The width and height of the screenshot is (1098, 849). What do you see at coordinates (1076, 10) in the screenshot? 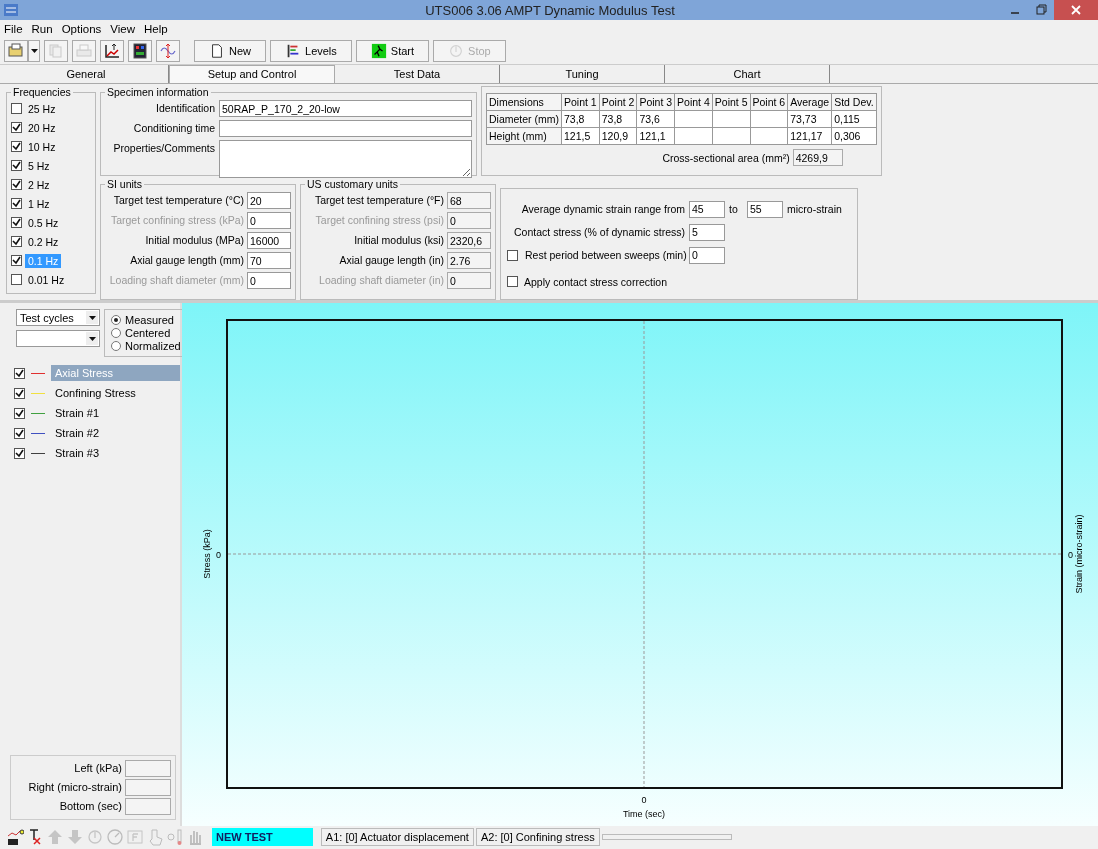
I see `close-icon` at bounding box center [1076, 10].